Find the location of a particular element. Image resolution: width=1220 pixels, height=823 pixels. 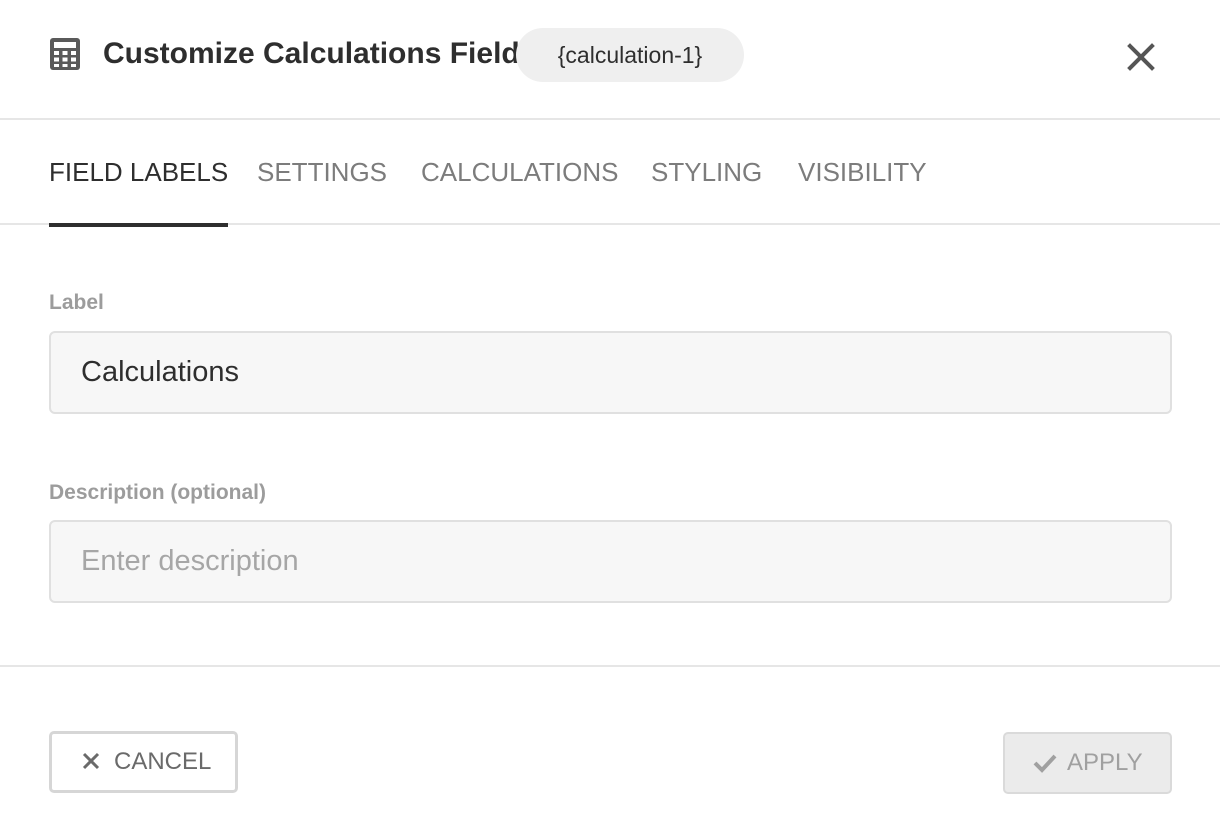

calculator-icon is located at coordinates (65, 54).